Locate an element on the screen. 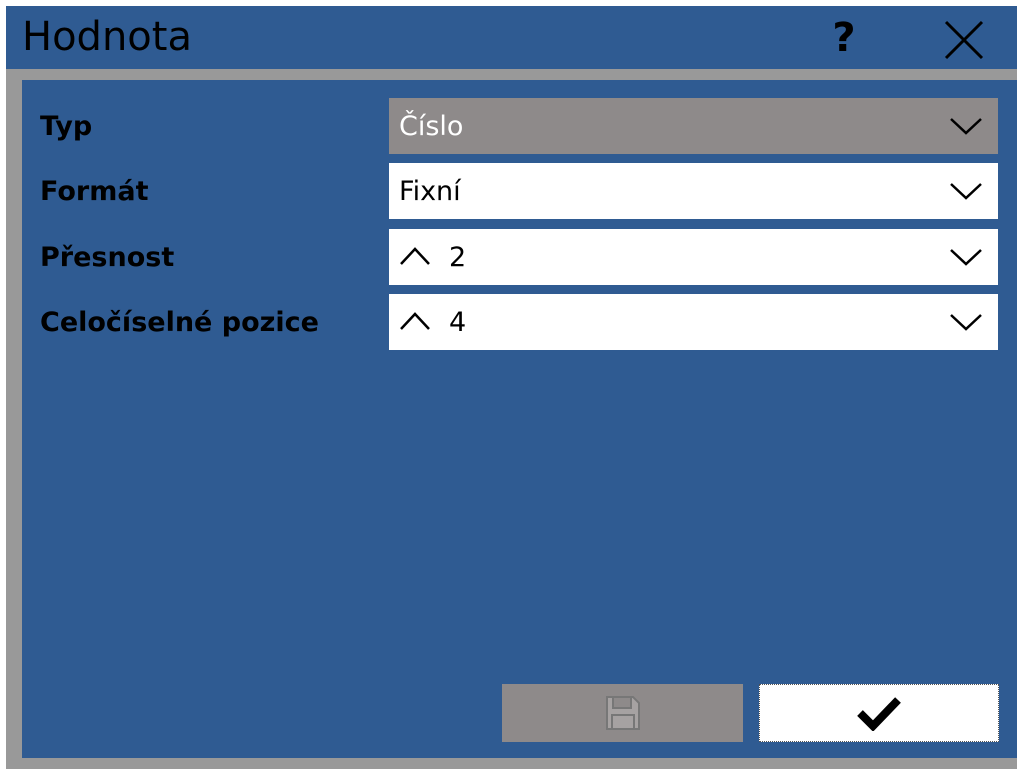  format-row: Formát Fixní is located at coordinates (519, 191).